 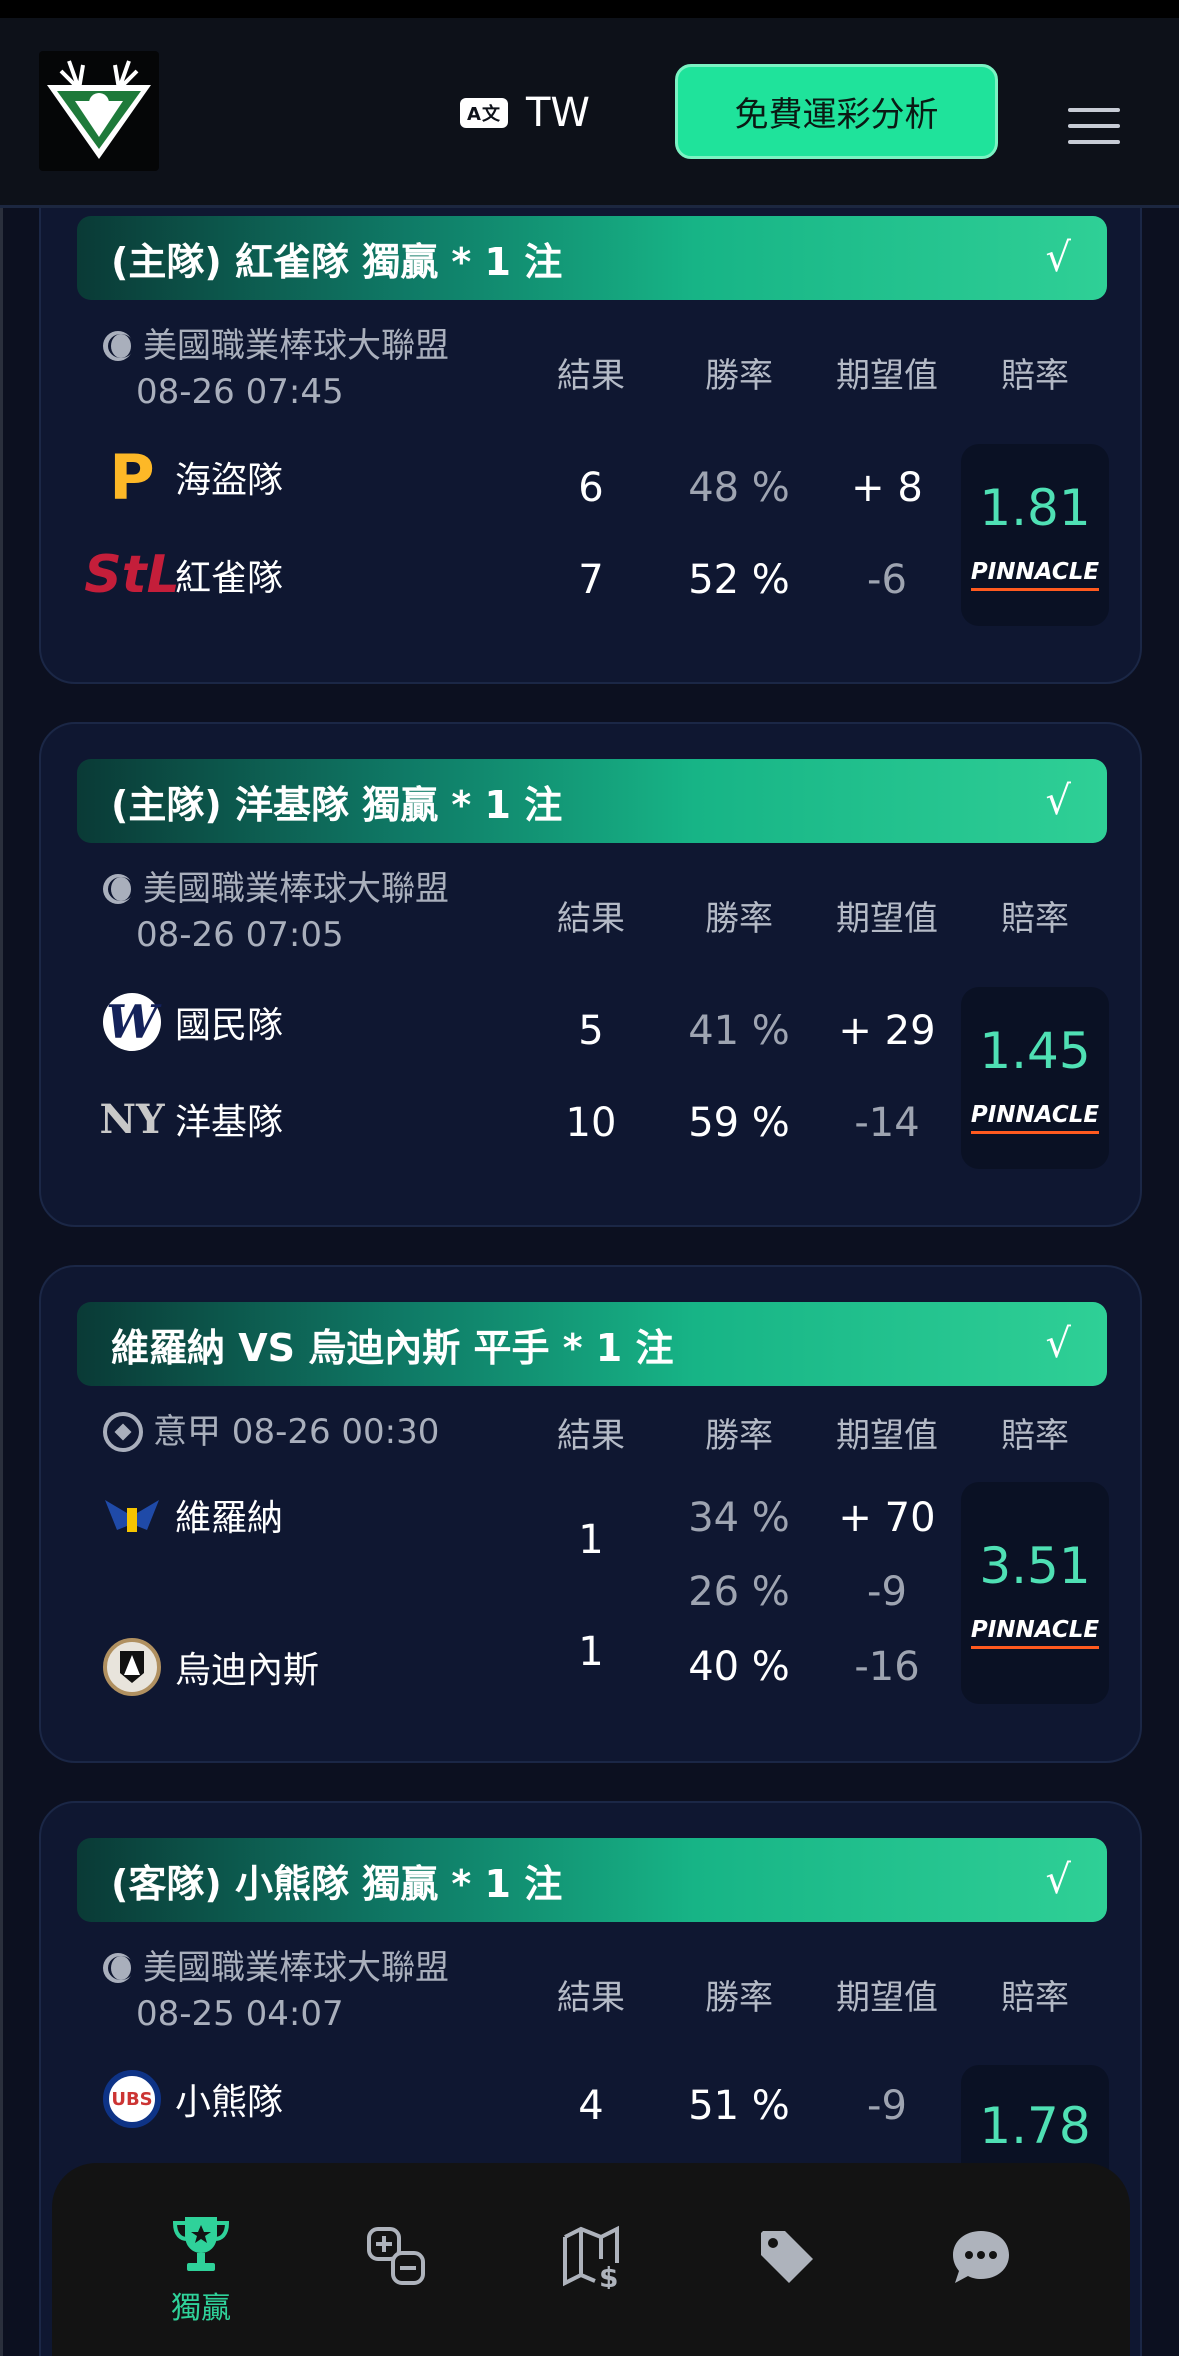 I want to click on language-switch: A文 TW, so click(x=525, y=113).